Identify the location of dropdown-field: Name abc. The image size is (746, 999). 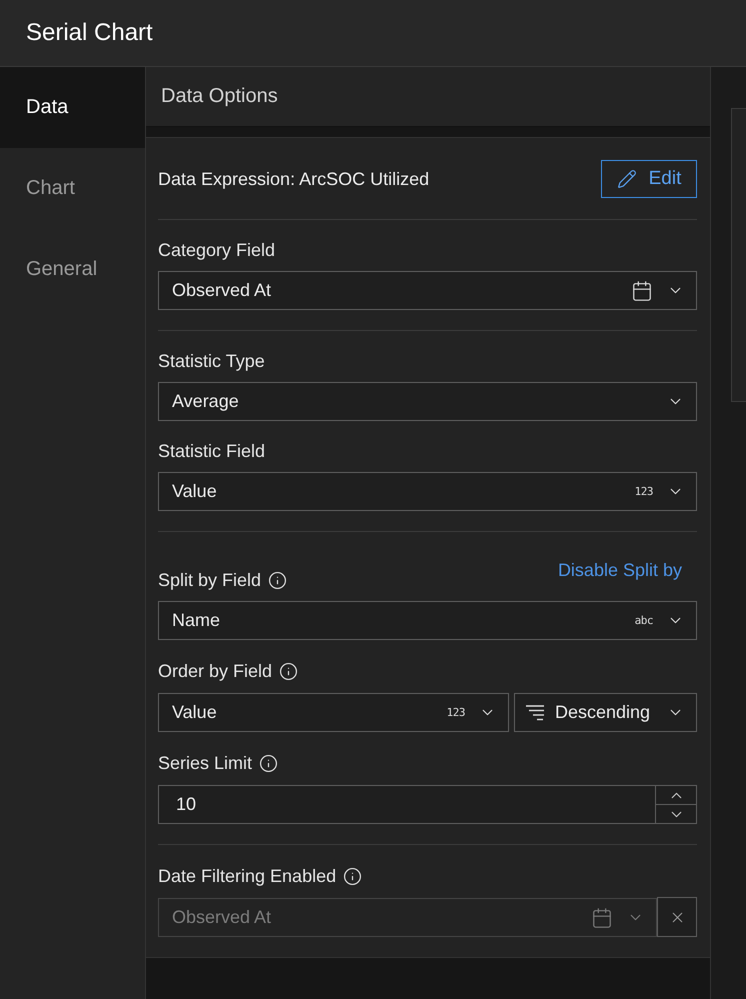
(427, 620).